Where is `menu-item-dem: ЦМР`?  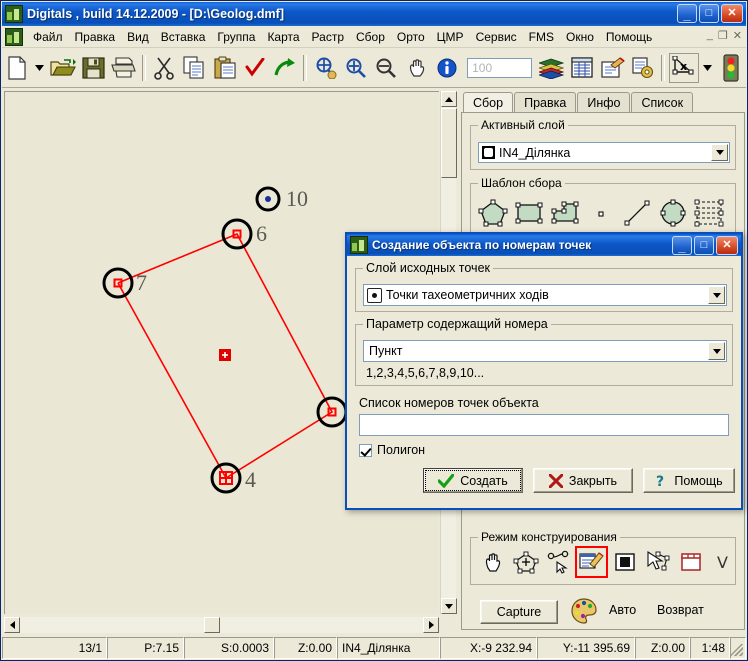
menu-item-dem: ЦМР is located at coordinates (450, 37).